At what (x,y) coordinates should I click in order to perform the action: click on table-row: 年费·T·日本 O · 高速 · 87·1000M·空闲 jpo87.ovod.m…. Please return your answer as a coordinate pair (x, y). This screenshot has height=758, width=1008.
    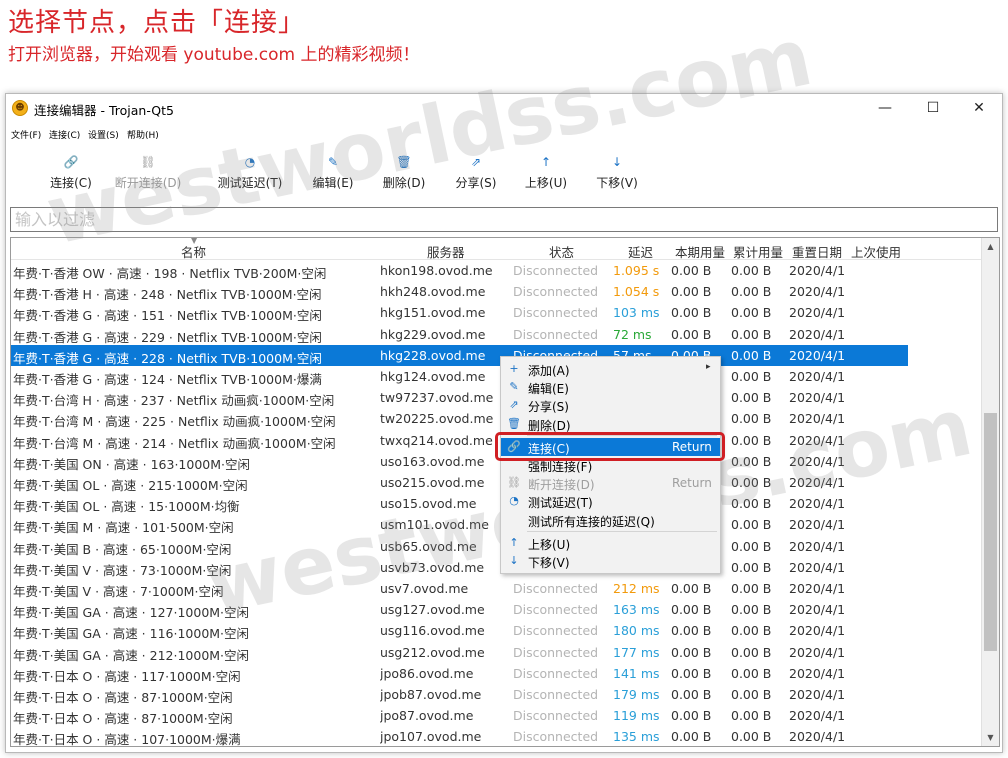
    Looking at the image, I should click on (459, 715).